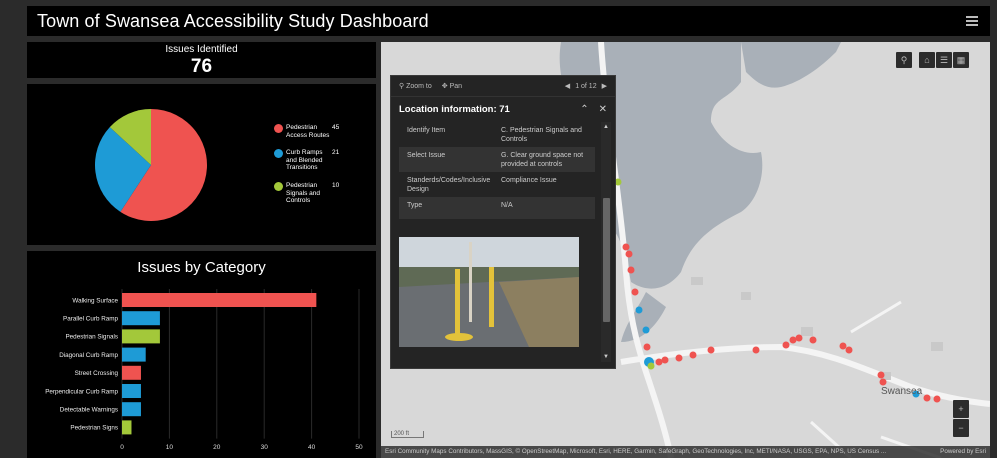 Image resolution: width=997 pixels, height=458 pixels. What do you see at coordinates (606, 242) in the screenshot?
I see `popup-scrollbar: ▲ ▼` at bounding box center [606, 242].